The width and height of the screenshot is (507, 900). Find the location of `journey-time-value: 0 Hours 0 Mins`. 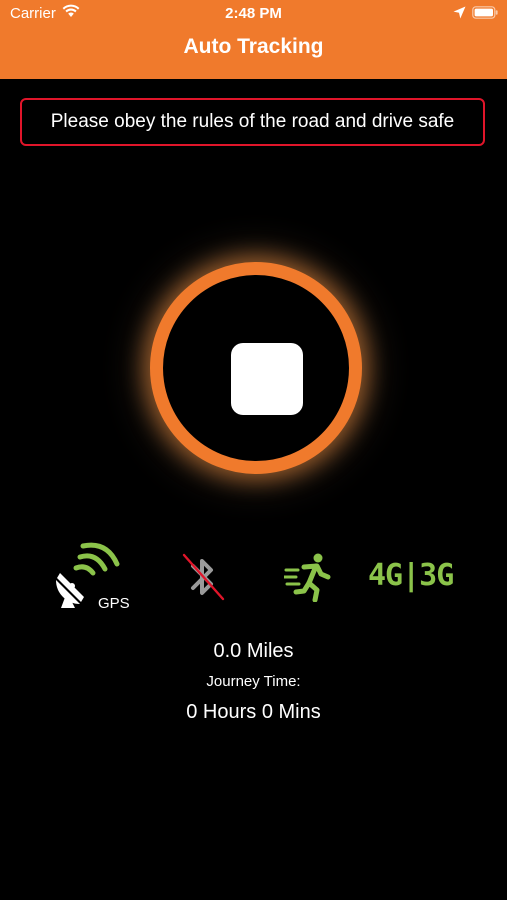

journey-time-value: 0 Hours 0 Mins is located at coordinates (253, 712).